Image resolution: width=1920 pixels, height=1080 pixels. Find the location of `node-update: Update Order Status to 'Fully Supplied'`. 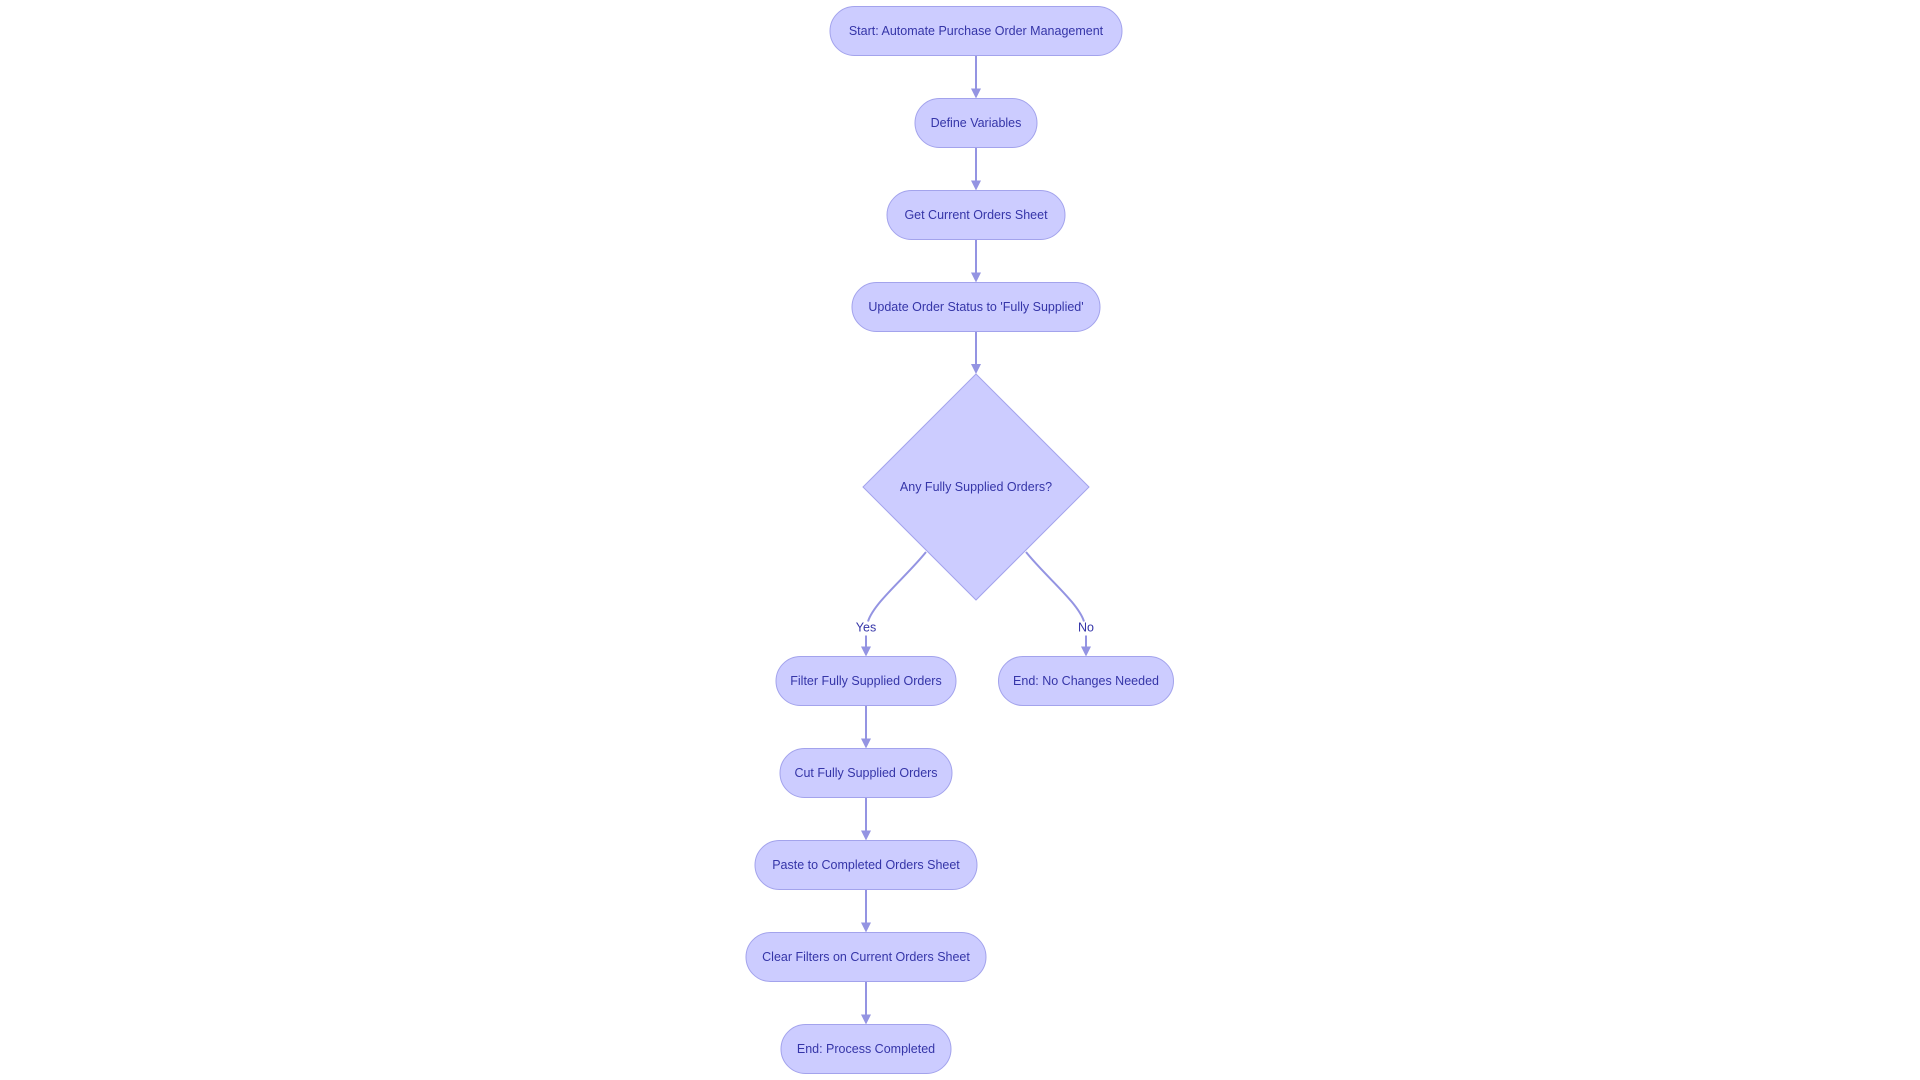

node-update: Update Order Status to 'Fully Supplied' is located at coordinates (976, 307).